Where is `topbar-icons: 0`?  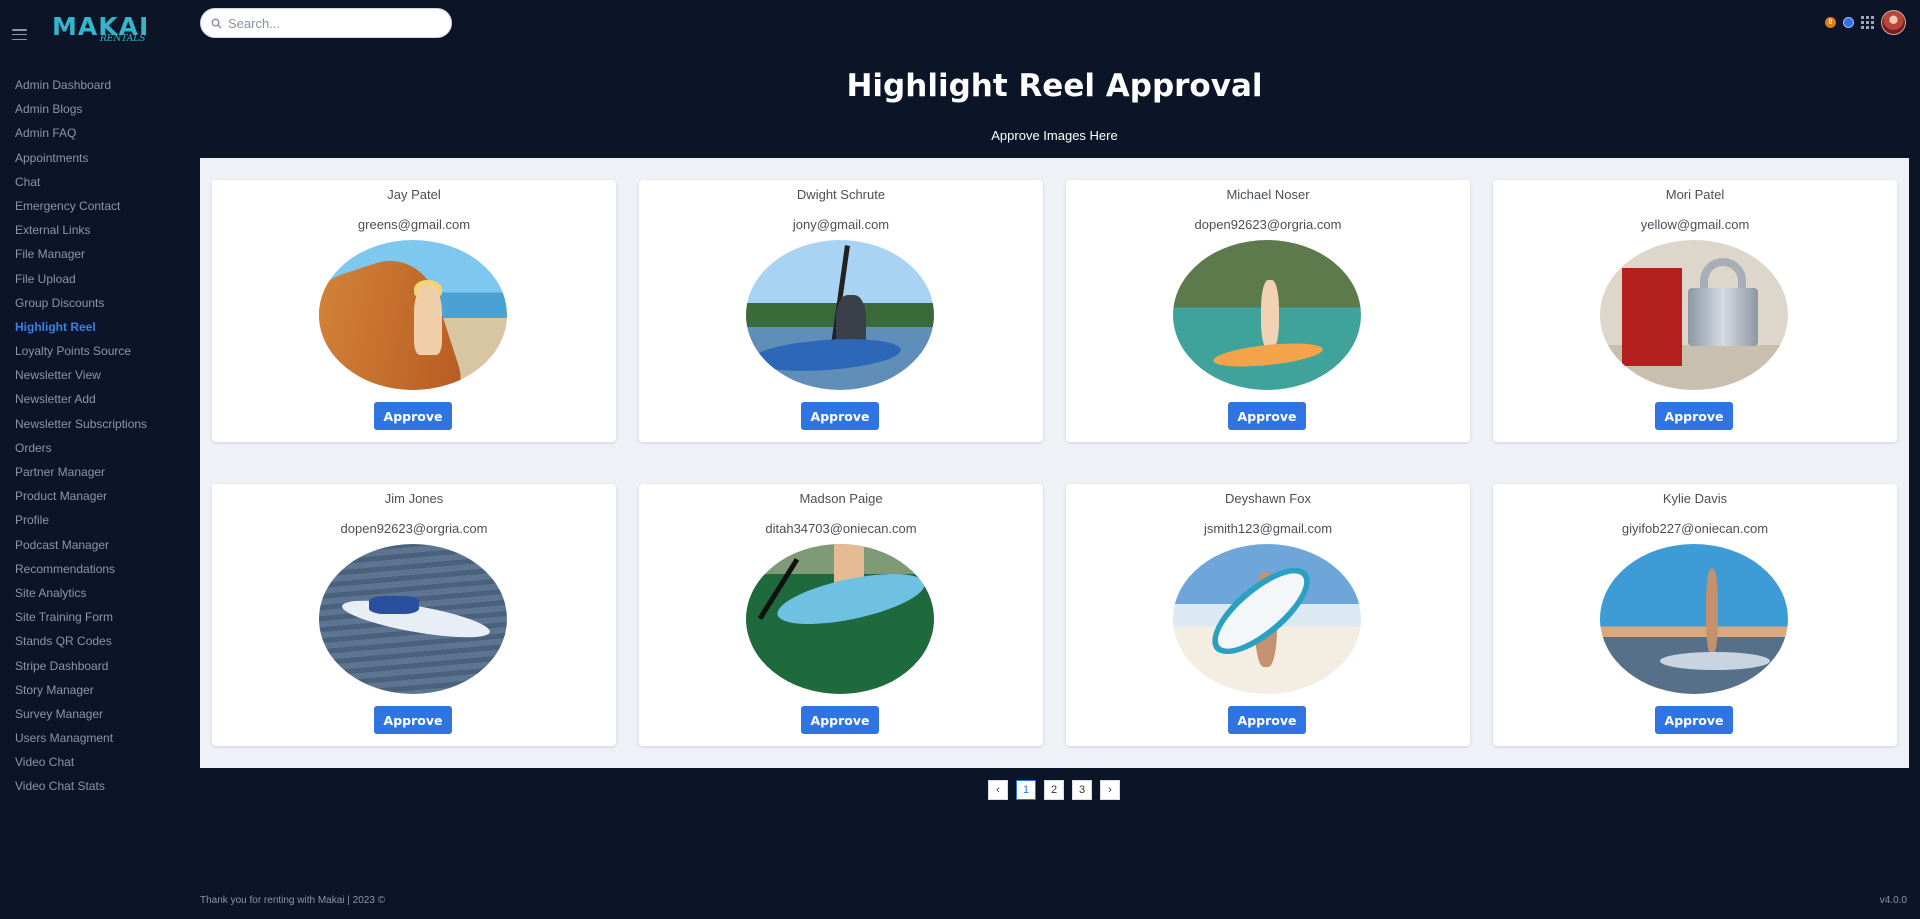 topbar-icons: 0 is located at coordinates (1865, 22).